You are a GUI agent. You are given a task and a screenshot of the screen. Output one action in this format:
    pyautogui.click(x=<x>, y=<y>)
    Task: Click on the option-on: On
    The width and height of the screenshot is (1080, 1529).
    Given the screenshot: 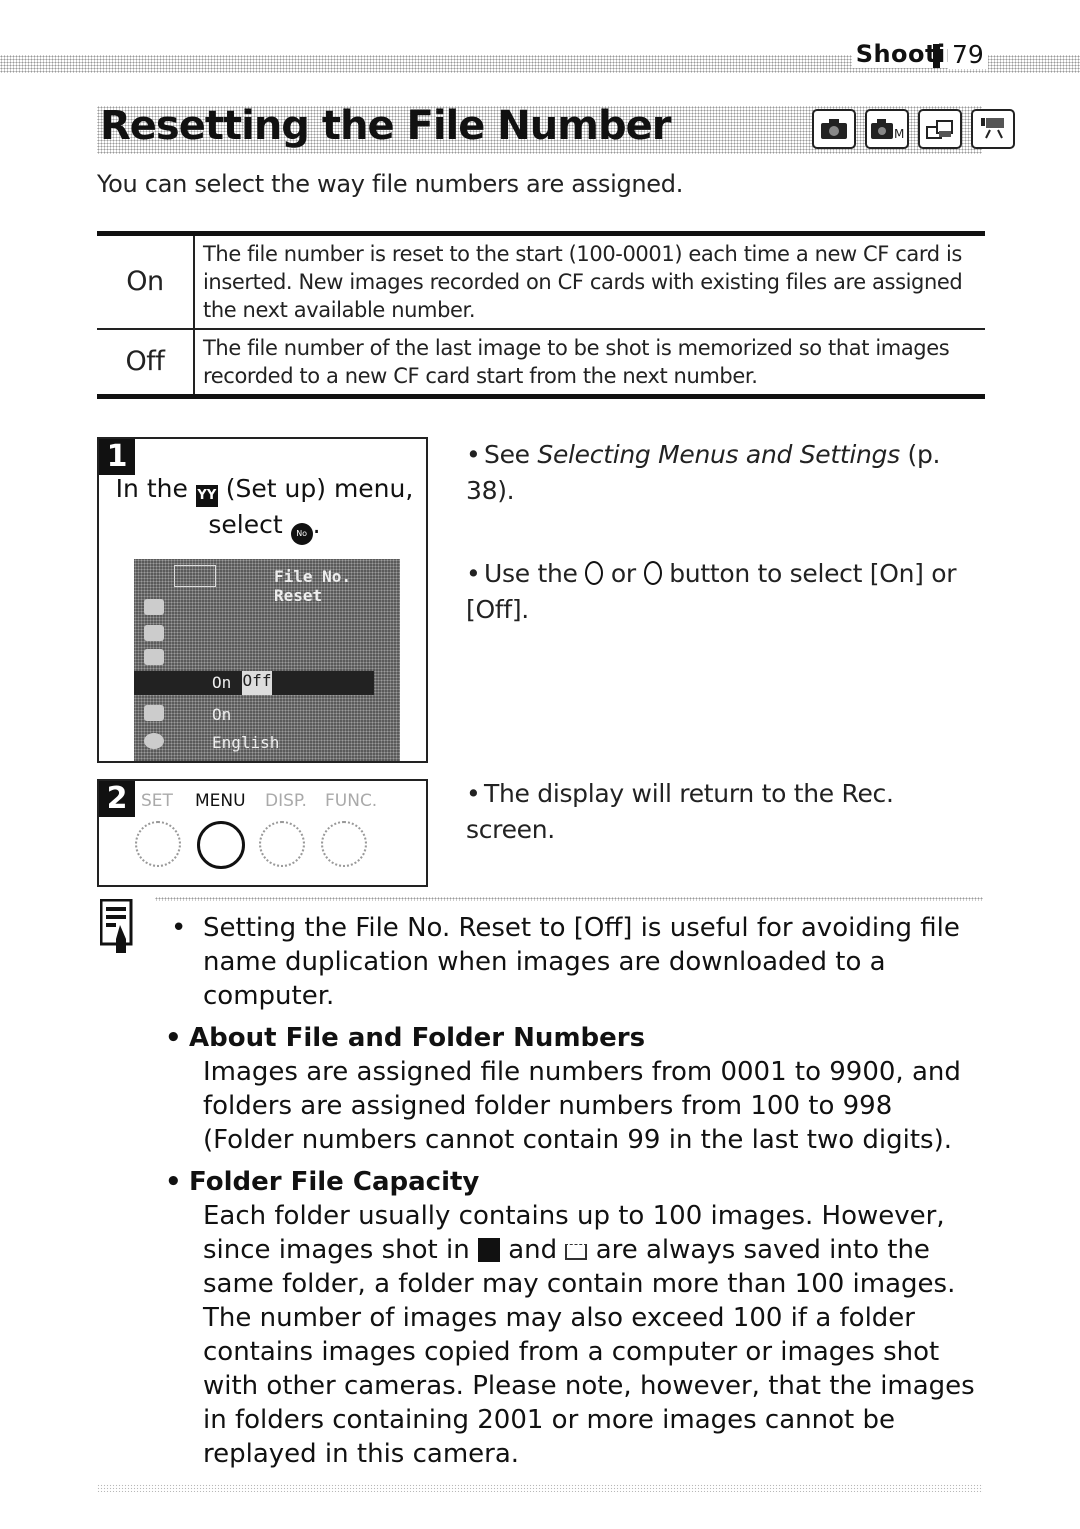 What is the action you would take?
    pyautogui.click(x=146, y=281)
    